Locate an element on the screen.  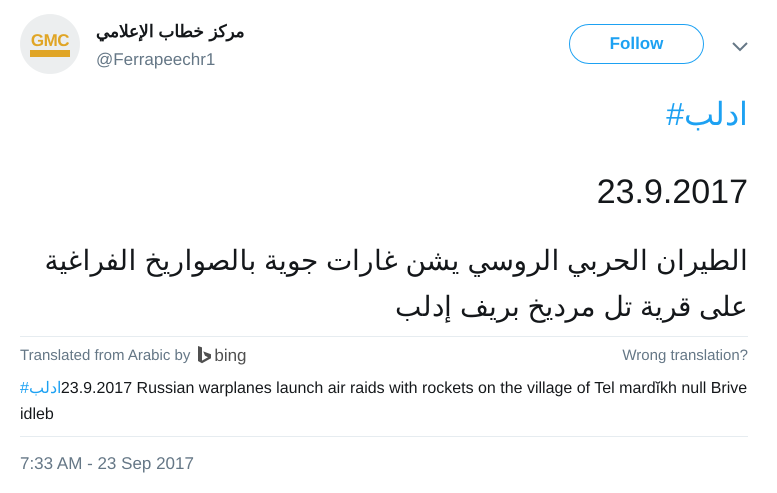
wrong-translation-link: Wrong translation? is located at coordinates (685, 356).